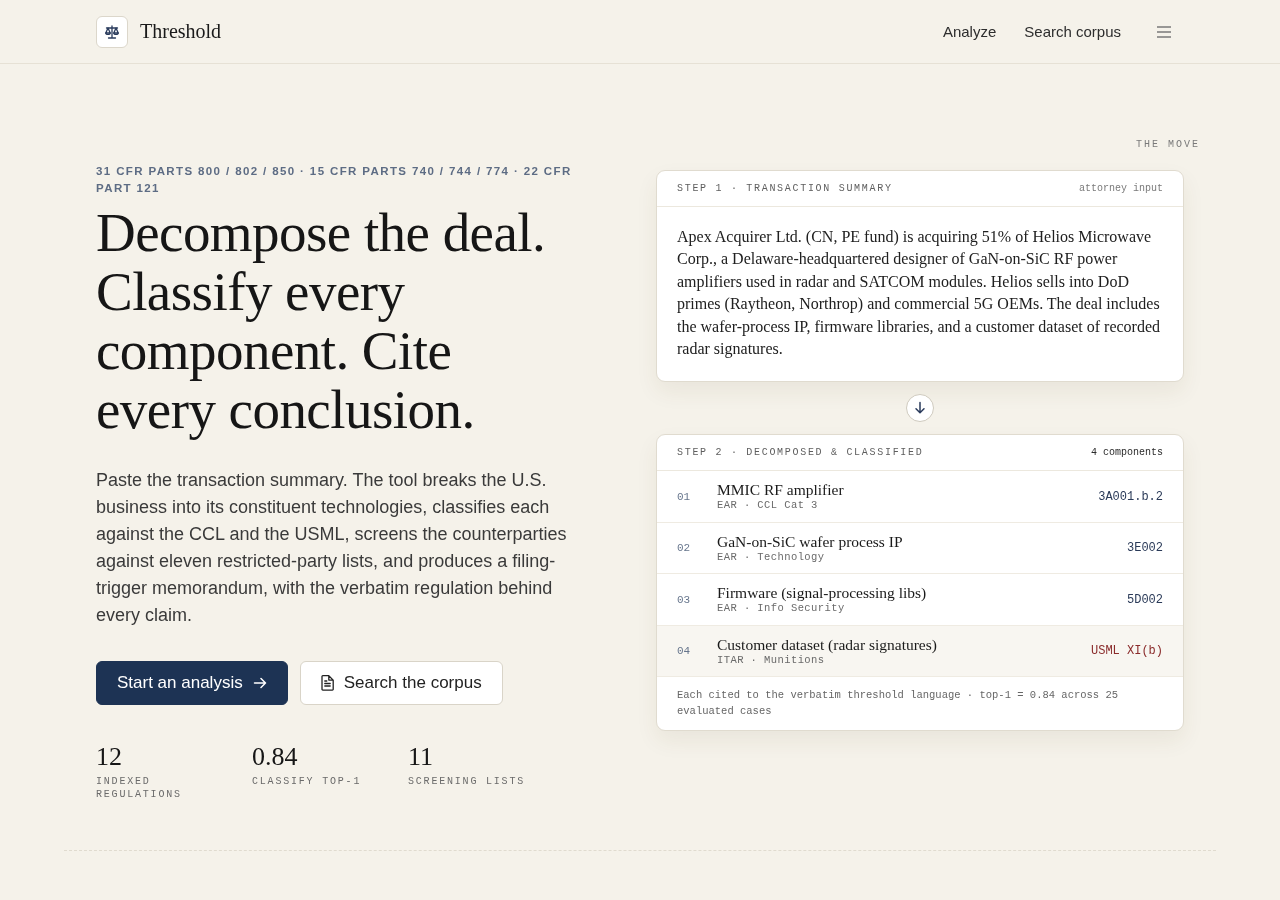 This screenshot has width=1280, height=900. What do you see at coordinates (684, 651) in the screenshot?
I see `row-number: 04` at bounding box center [684, 651].